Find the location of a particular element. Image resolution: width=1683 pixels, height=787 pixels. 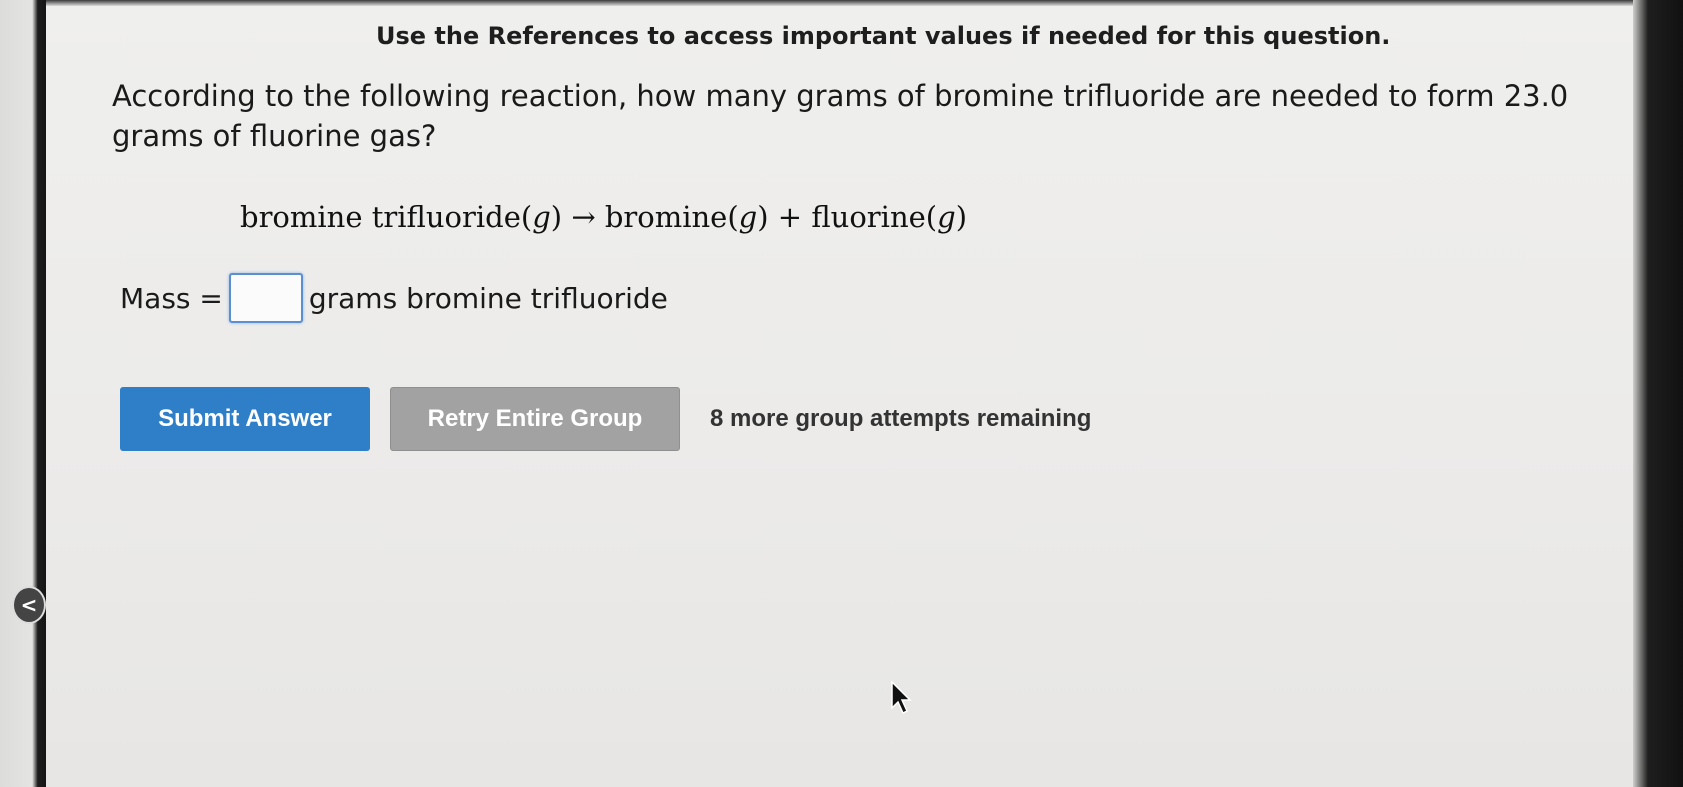

attempts-remaining-text: 8 more group attempts remaining is located at coordinates (901, 418).